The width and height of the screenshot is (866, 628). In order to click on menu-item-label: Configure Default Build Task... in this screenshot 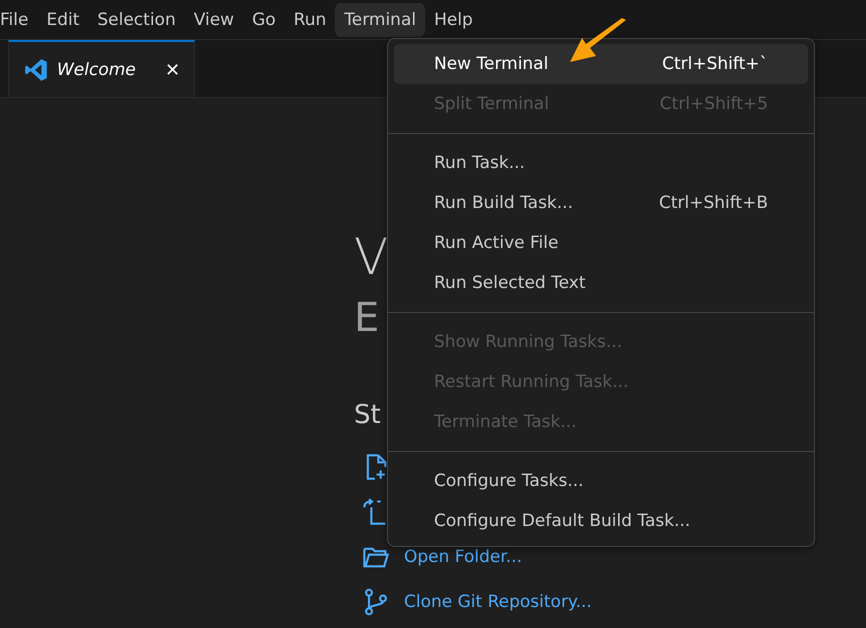, I will do `click(562, 521)`.